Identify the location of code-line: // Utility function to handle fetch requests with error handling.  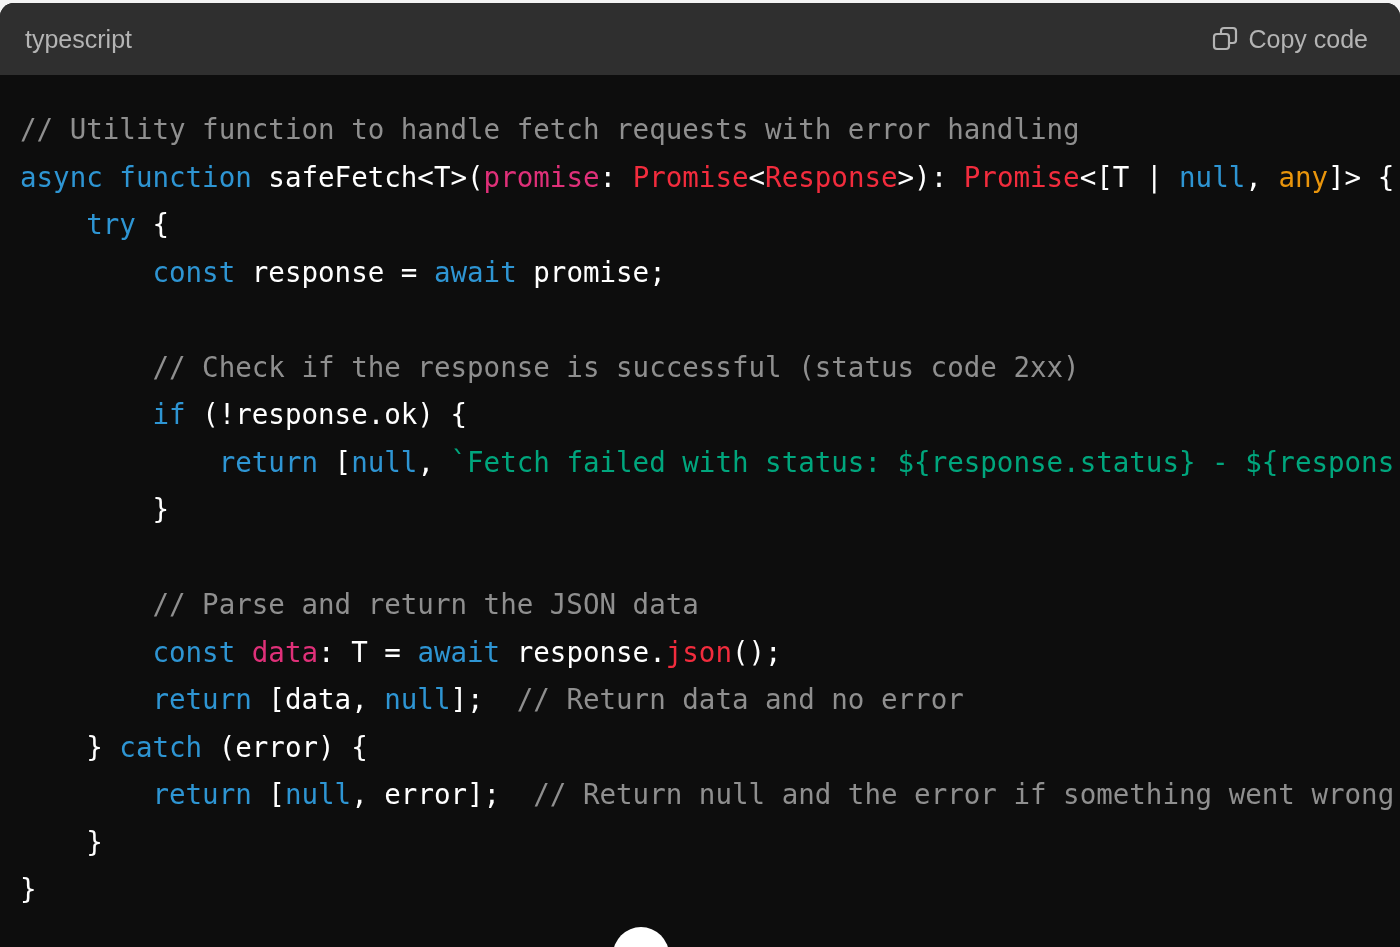
(550, 129).